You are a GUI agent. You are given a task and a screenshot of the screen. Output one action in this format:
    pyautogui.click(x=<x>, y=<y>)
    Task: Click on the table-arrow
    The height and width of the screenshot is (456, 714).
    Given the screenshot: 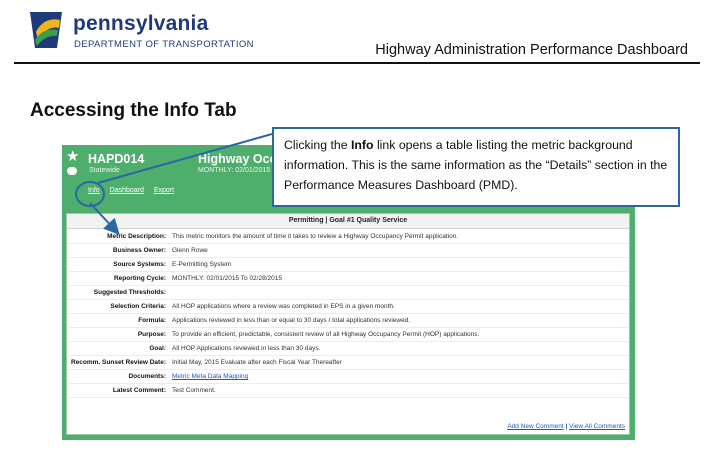 What is the action you would take?
    pyautogui.click(x=104, y=218)
    